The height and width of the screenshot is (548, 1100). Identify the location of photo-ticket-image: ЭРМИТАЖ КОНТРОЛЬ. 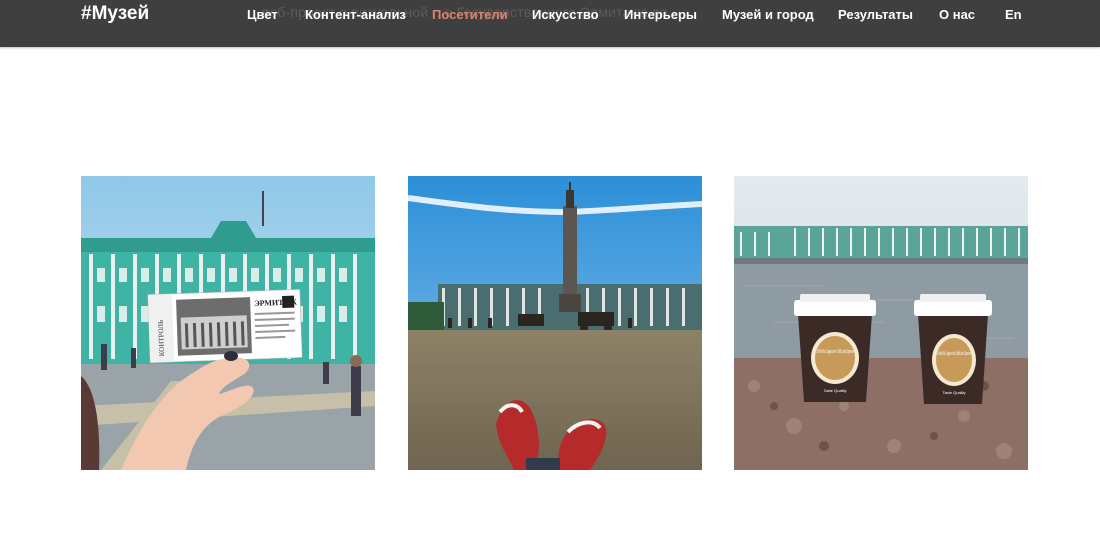
(228, 323).